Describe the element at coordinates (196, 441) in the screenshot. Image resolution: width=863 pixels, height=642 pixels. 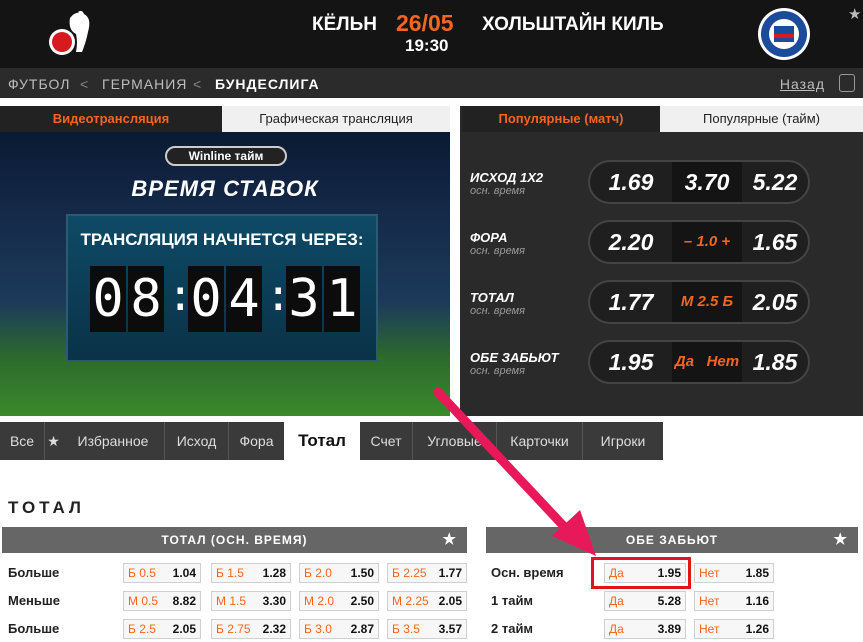
I see `nav-outcome: Исход` at that location.